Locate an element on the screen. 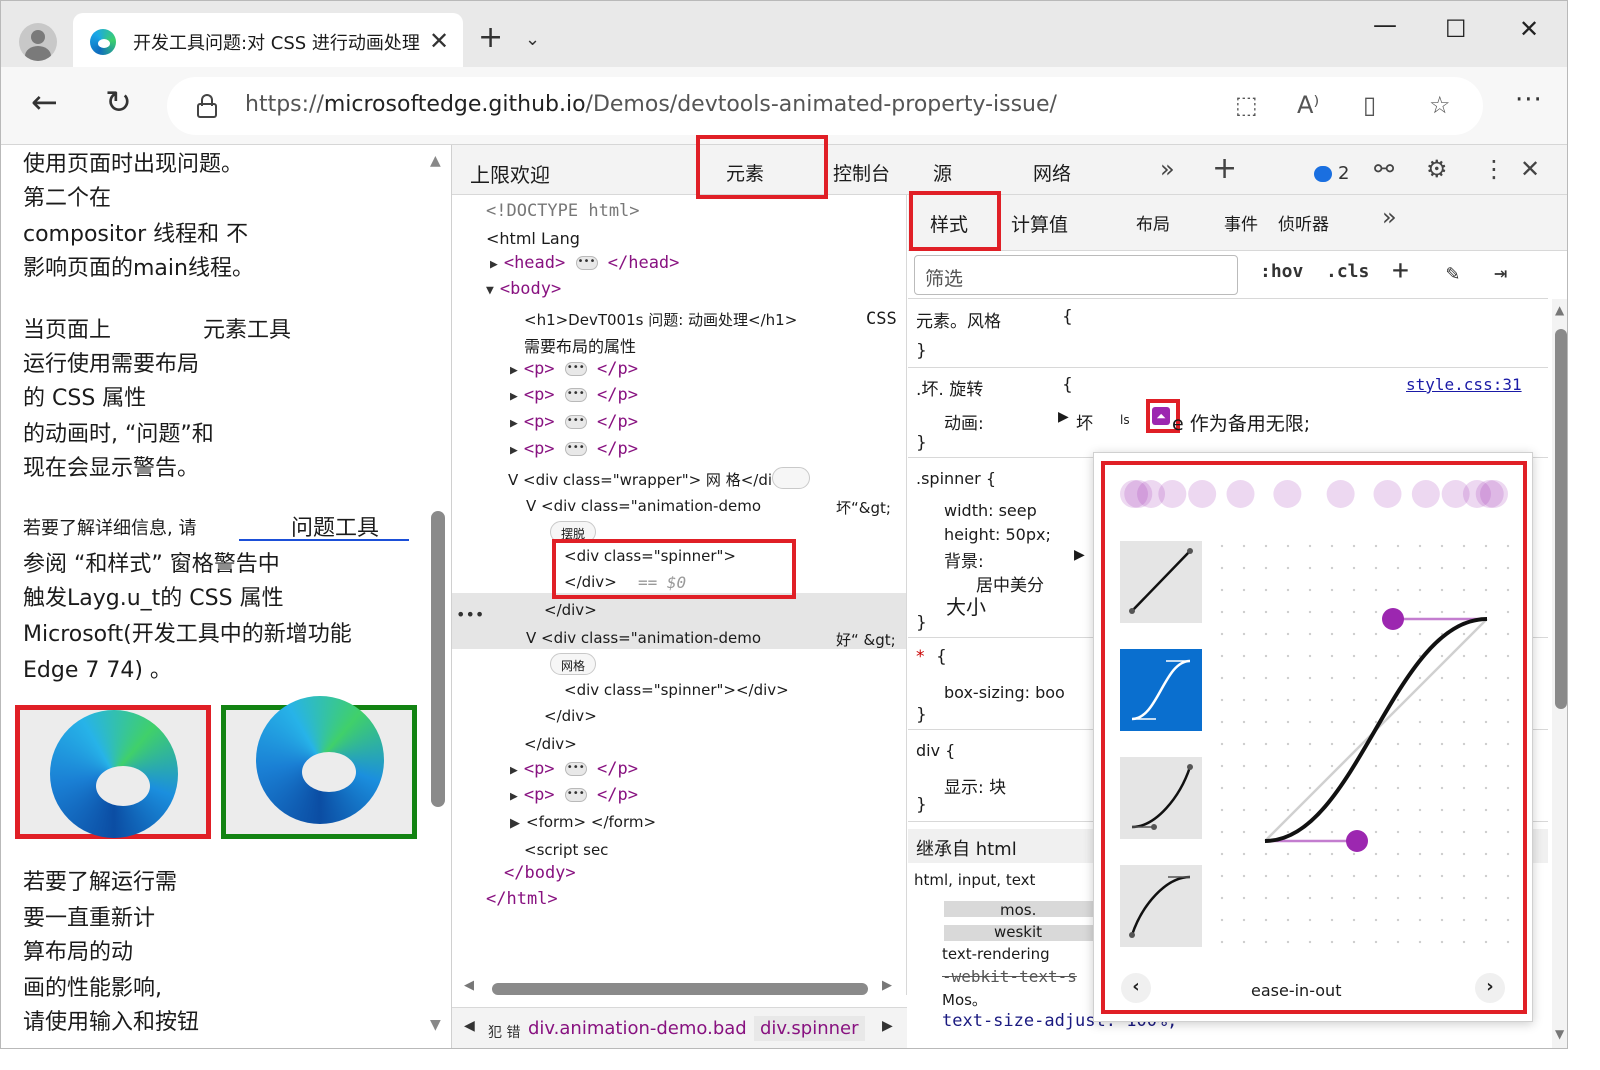  animation-value: ls is located at coordinates (1125, 420).